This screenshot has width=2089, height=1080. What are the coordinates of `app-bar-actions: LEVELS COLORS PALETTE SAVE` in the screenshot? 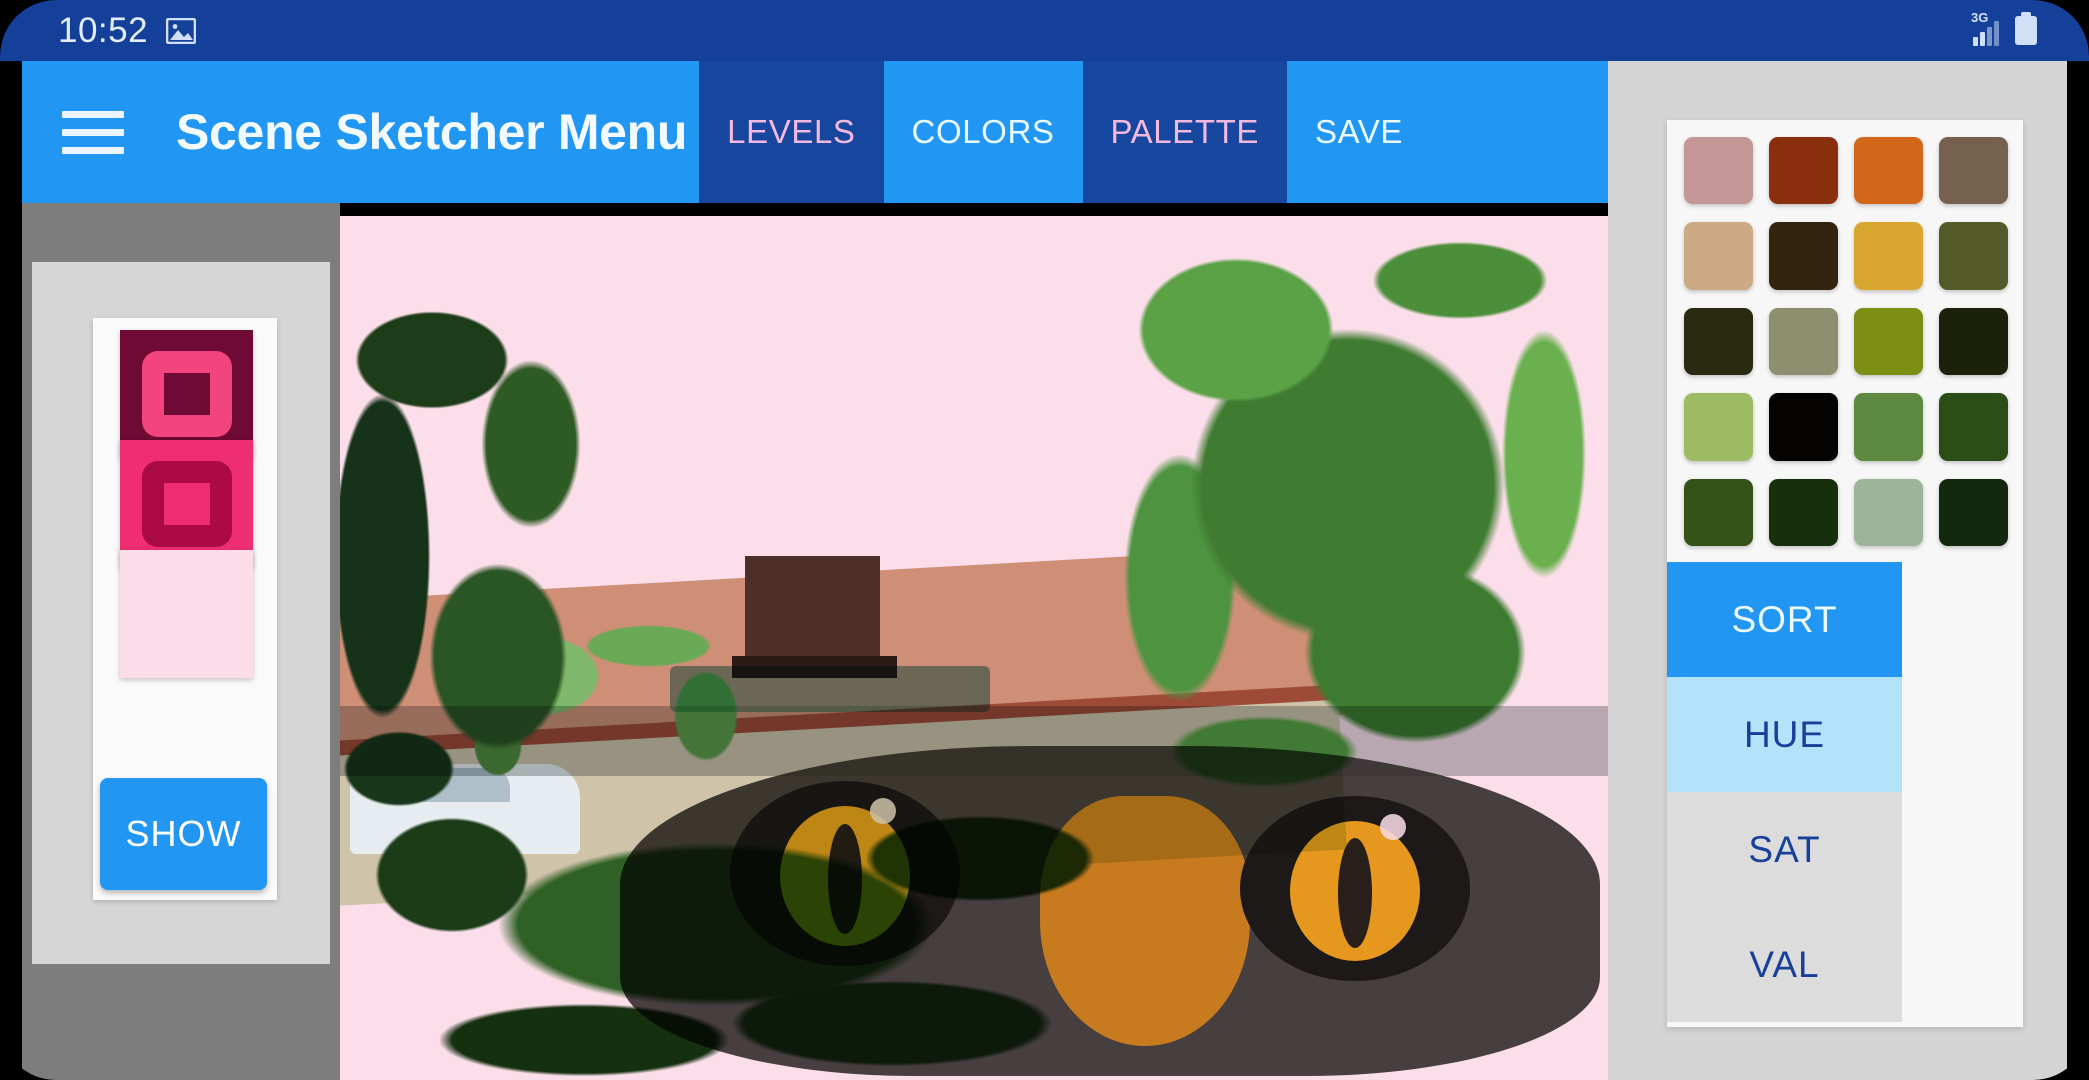 It's located at (1065, 132).